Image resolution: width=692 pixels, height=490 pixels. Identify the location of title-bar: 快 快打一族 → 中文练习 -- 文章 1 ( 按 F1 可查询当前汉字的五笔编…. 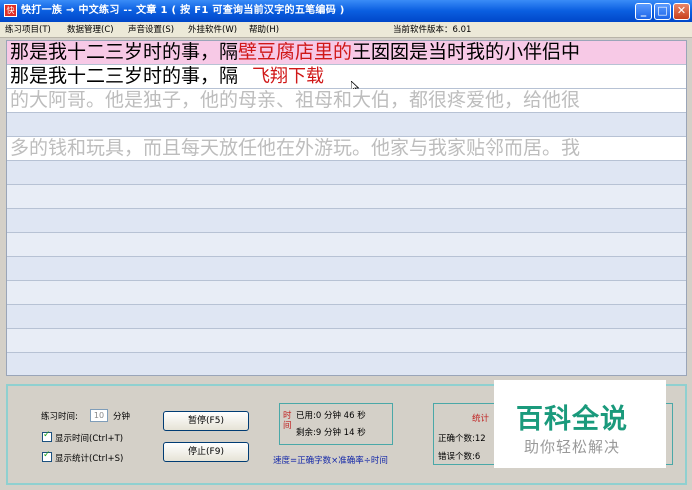
(346, 11).